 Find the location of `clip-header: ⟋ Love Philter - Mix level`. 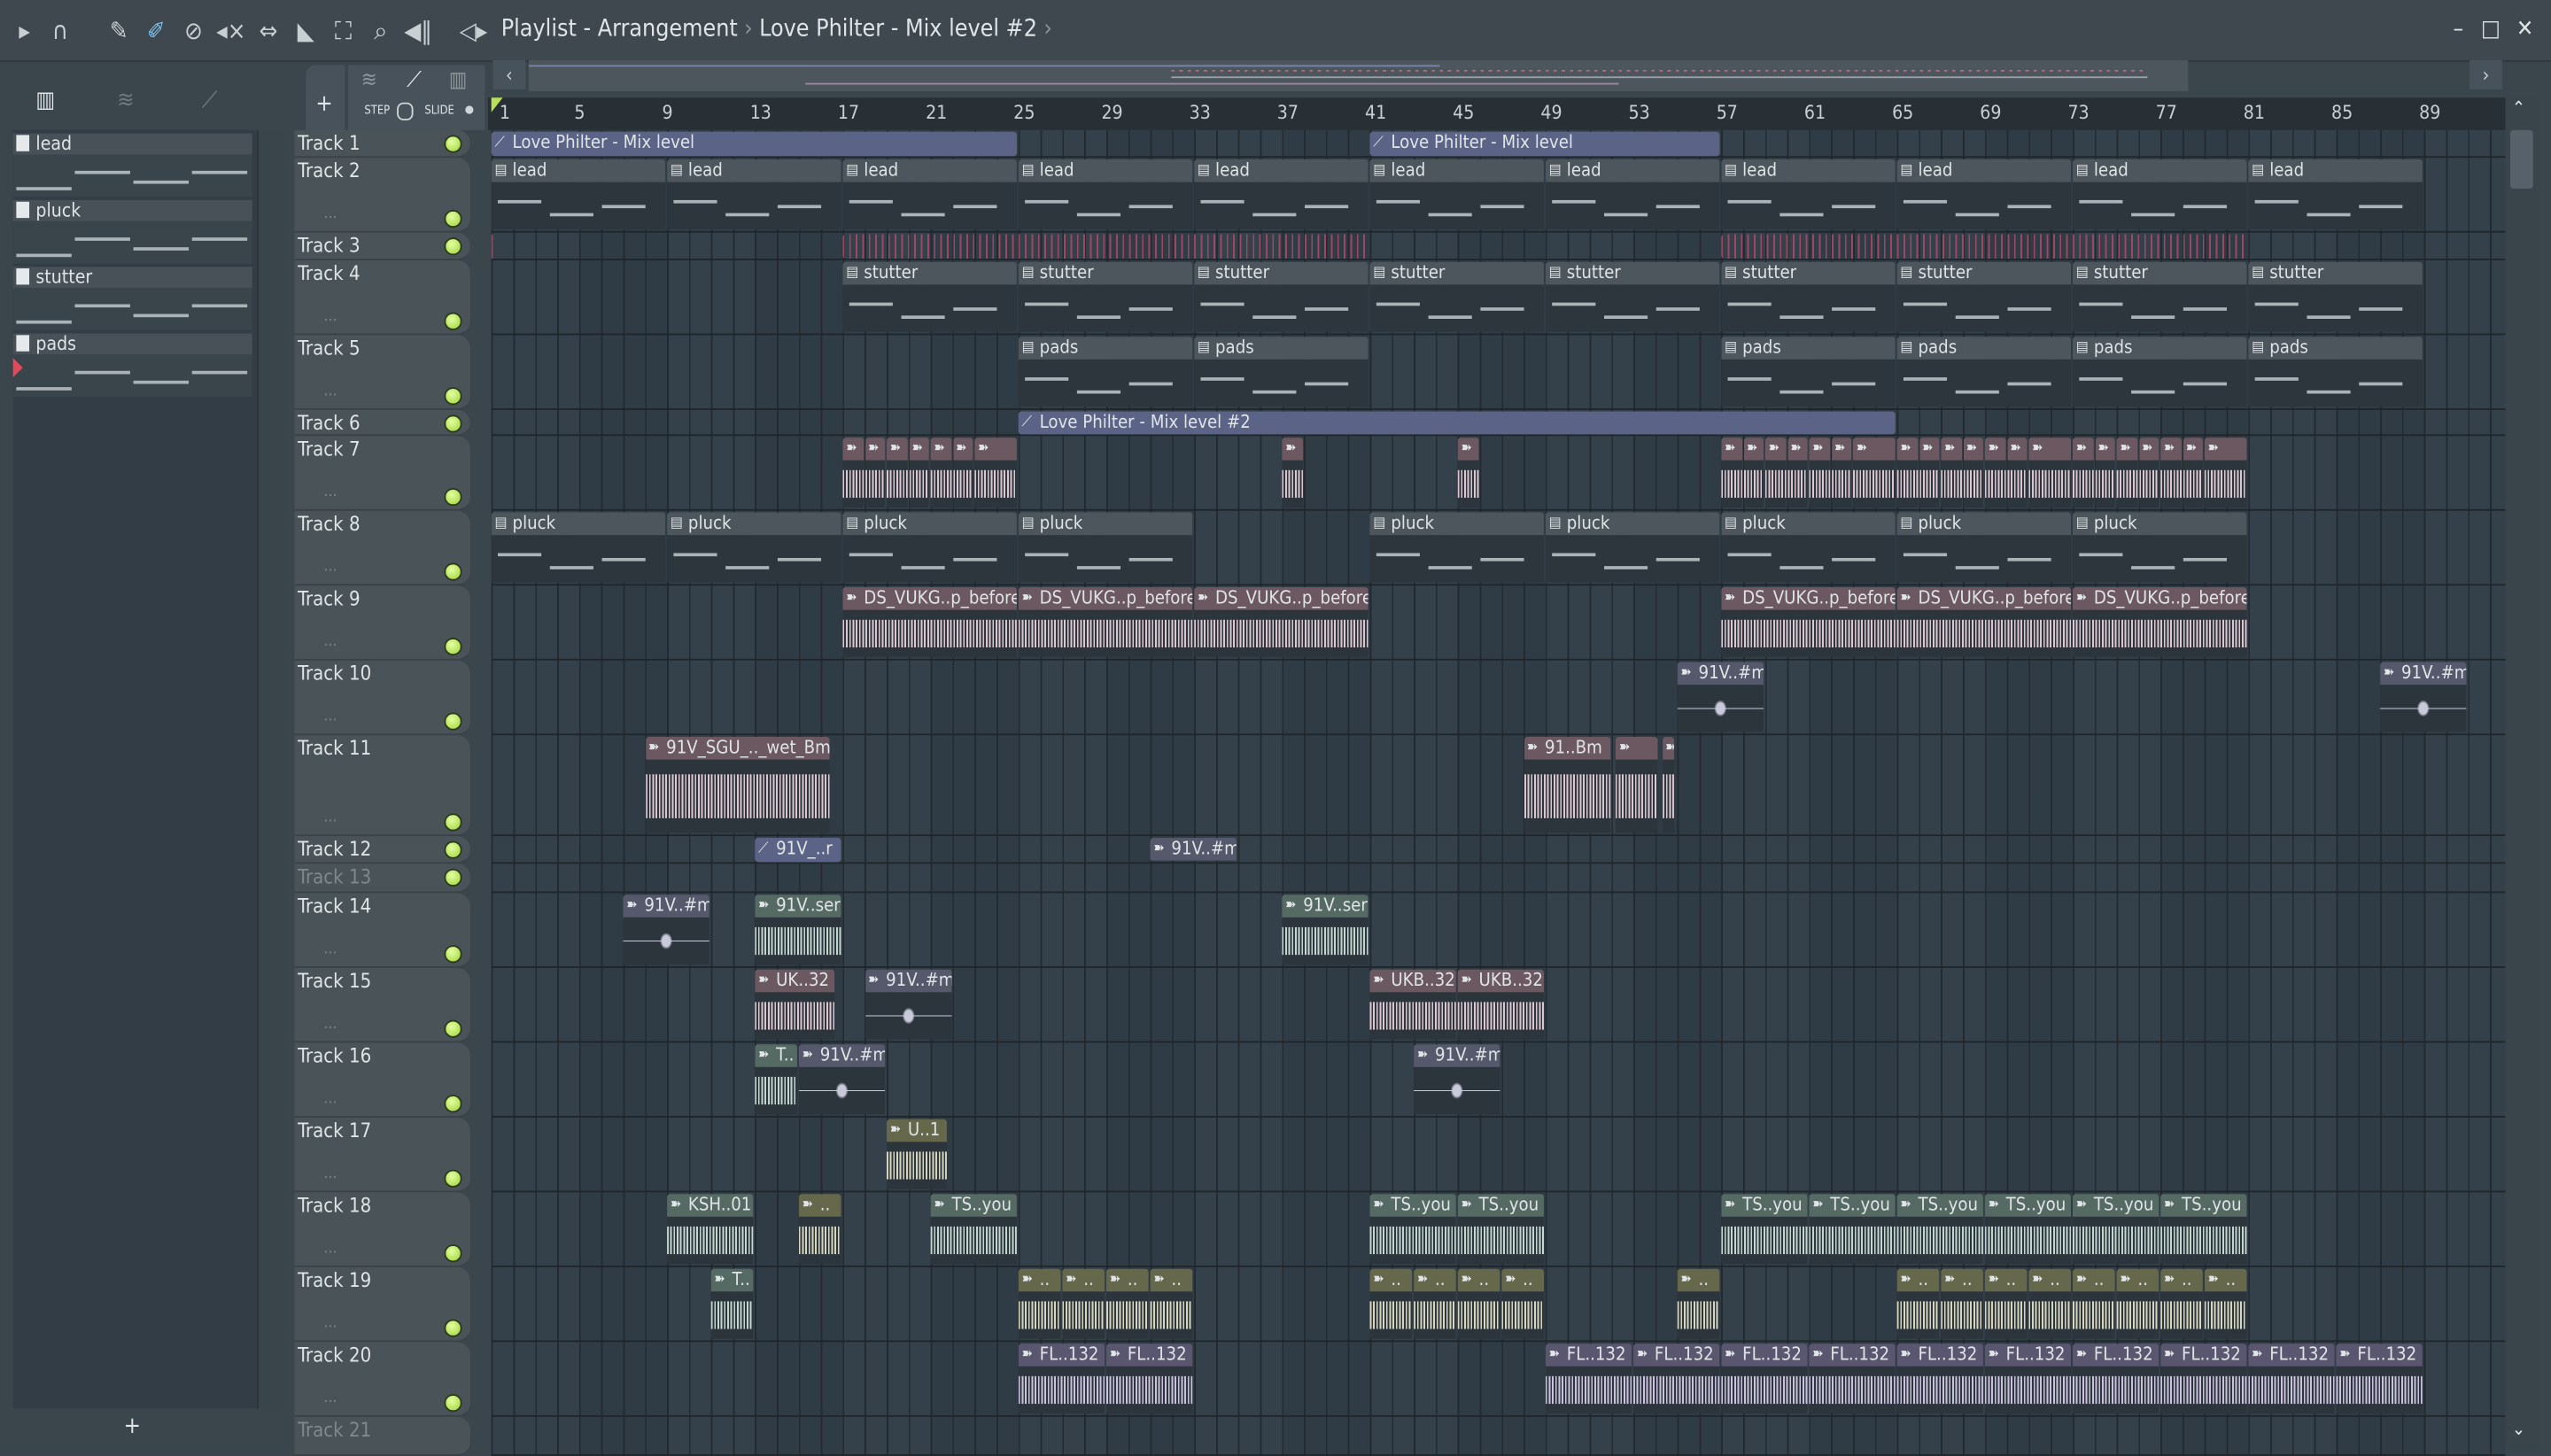

clip-header: ⟋ Love Philter - Mix level is located at coordinates (754, 143).